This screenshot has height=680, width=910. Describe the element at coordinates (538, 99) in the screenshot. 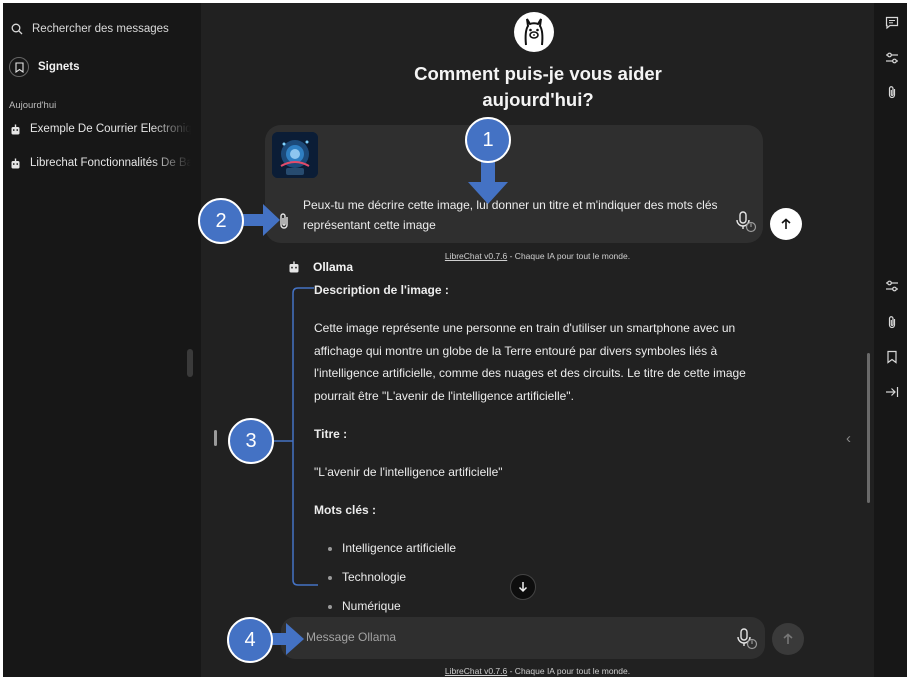

I see `welcome-line-2: aujourd'hui?` at that location.